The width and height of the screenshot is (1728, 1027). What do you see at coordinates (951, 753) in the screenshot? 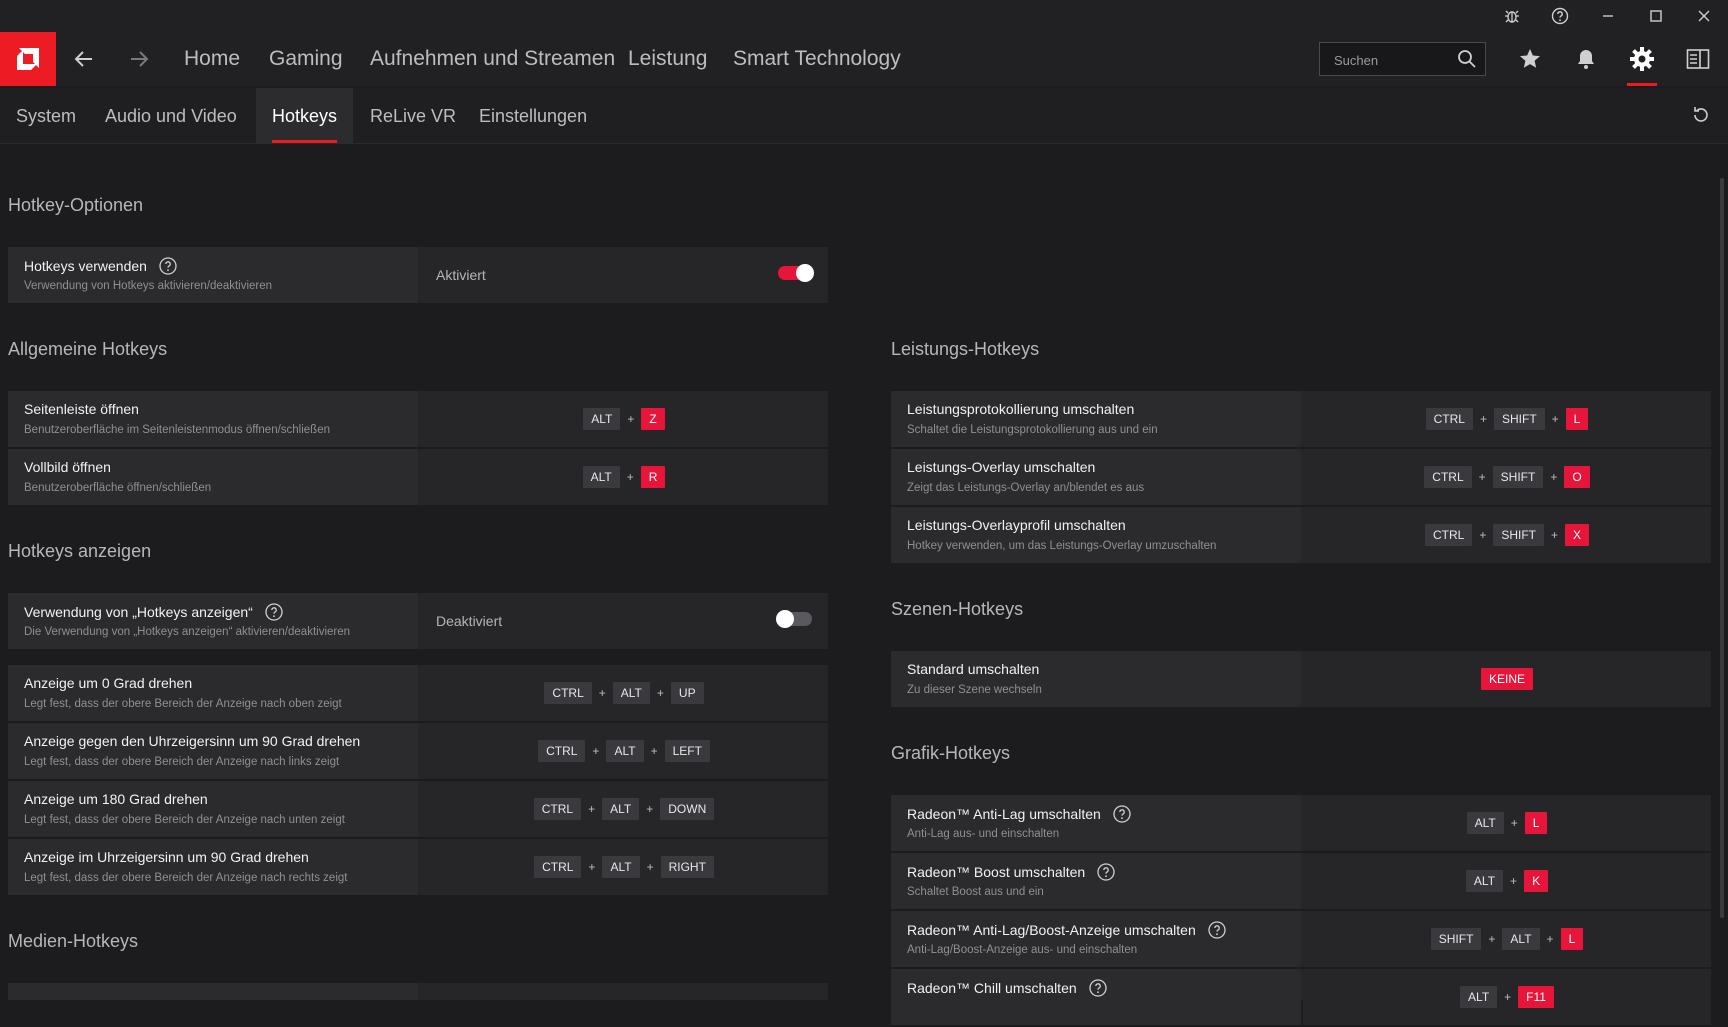
I see `section-title-graphics-hotkeys: Grafik-Hotkeys` at bounding box center [951, 753].